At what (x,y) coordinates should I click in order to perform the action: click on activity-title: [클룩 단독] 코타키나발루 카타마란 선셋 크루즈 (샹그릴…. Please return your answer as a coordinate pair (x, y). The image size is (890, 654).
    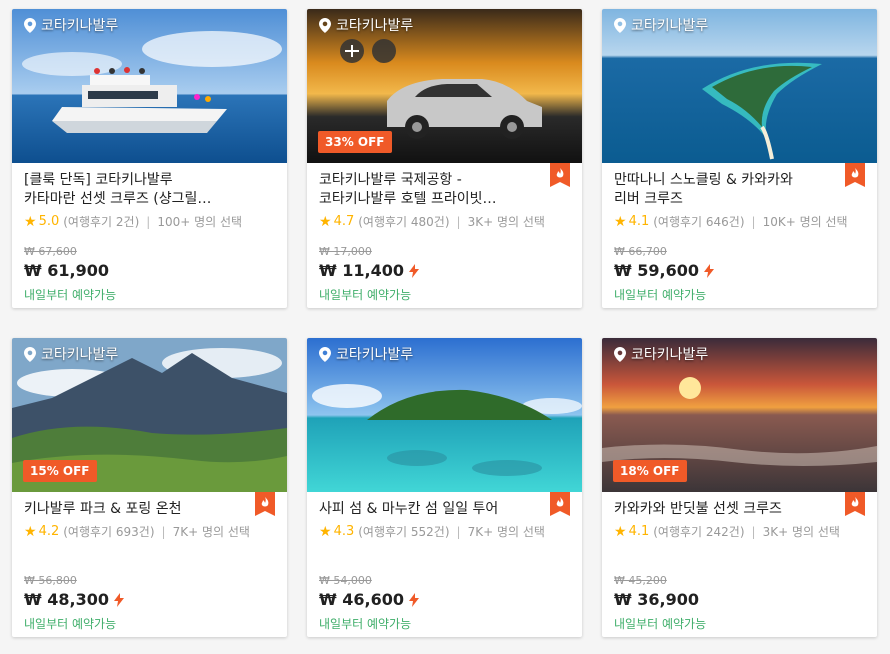
    Looking at the image, I should click on (149, 190).